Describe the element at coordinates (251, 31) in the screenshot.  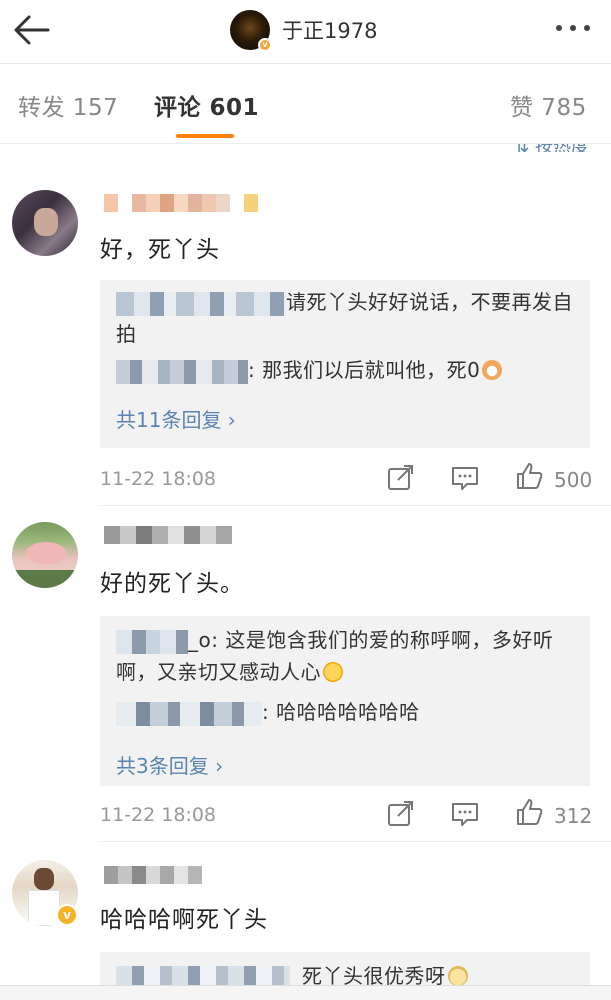
I see `avatar: v` at that location.